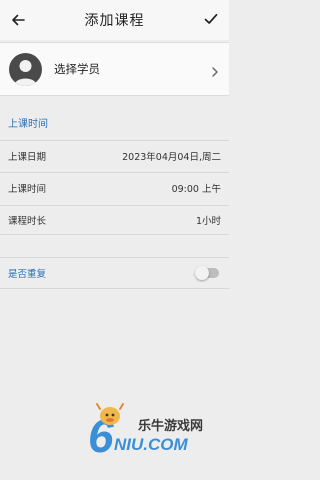 The height and width of the screenshot is (480, 320). What do you see at coordinates (114, 69) in the screenshot?
I see `select-student-row: 选择学员` at bounding box center [114, 69].